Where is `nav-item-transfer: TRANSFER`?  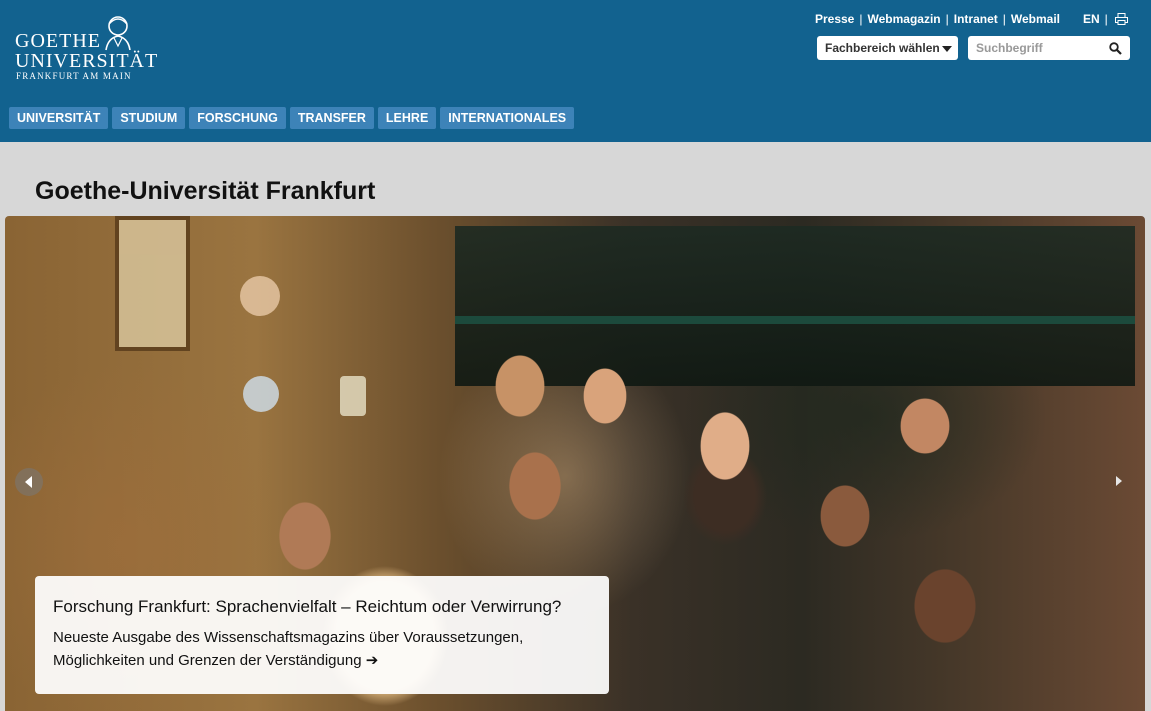
nav-item-transfer: TRANSFER is located at coordinates (331, 118).